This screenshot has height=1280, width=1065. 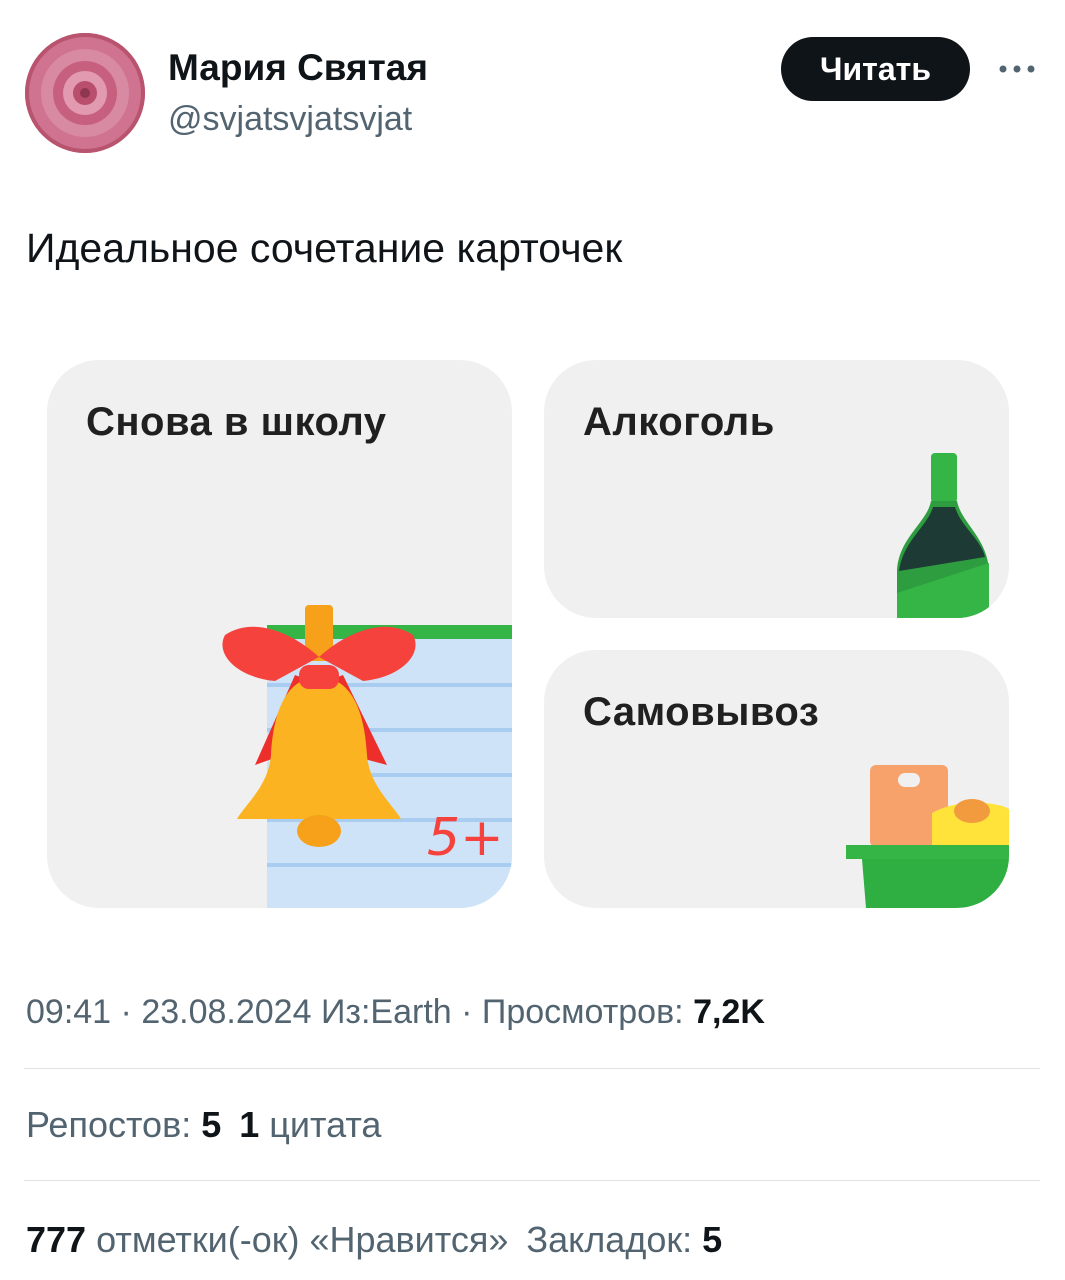 What do you see at coordinates (109, 1124) in the screenshot?
I see `reposts-label: Репостов:` at bounding box center [109, 1124].